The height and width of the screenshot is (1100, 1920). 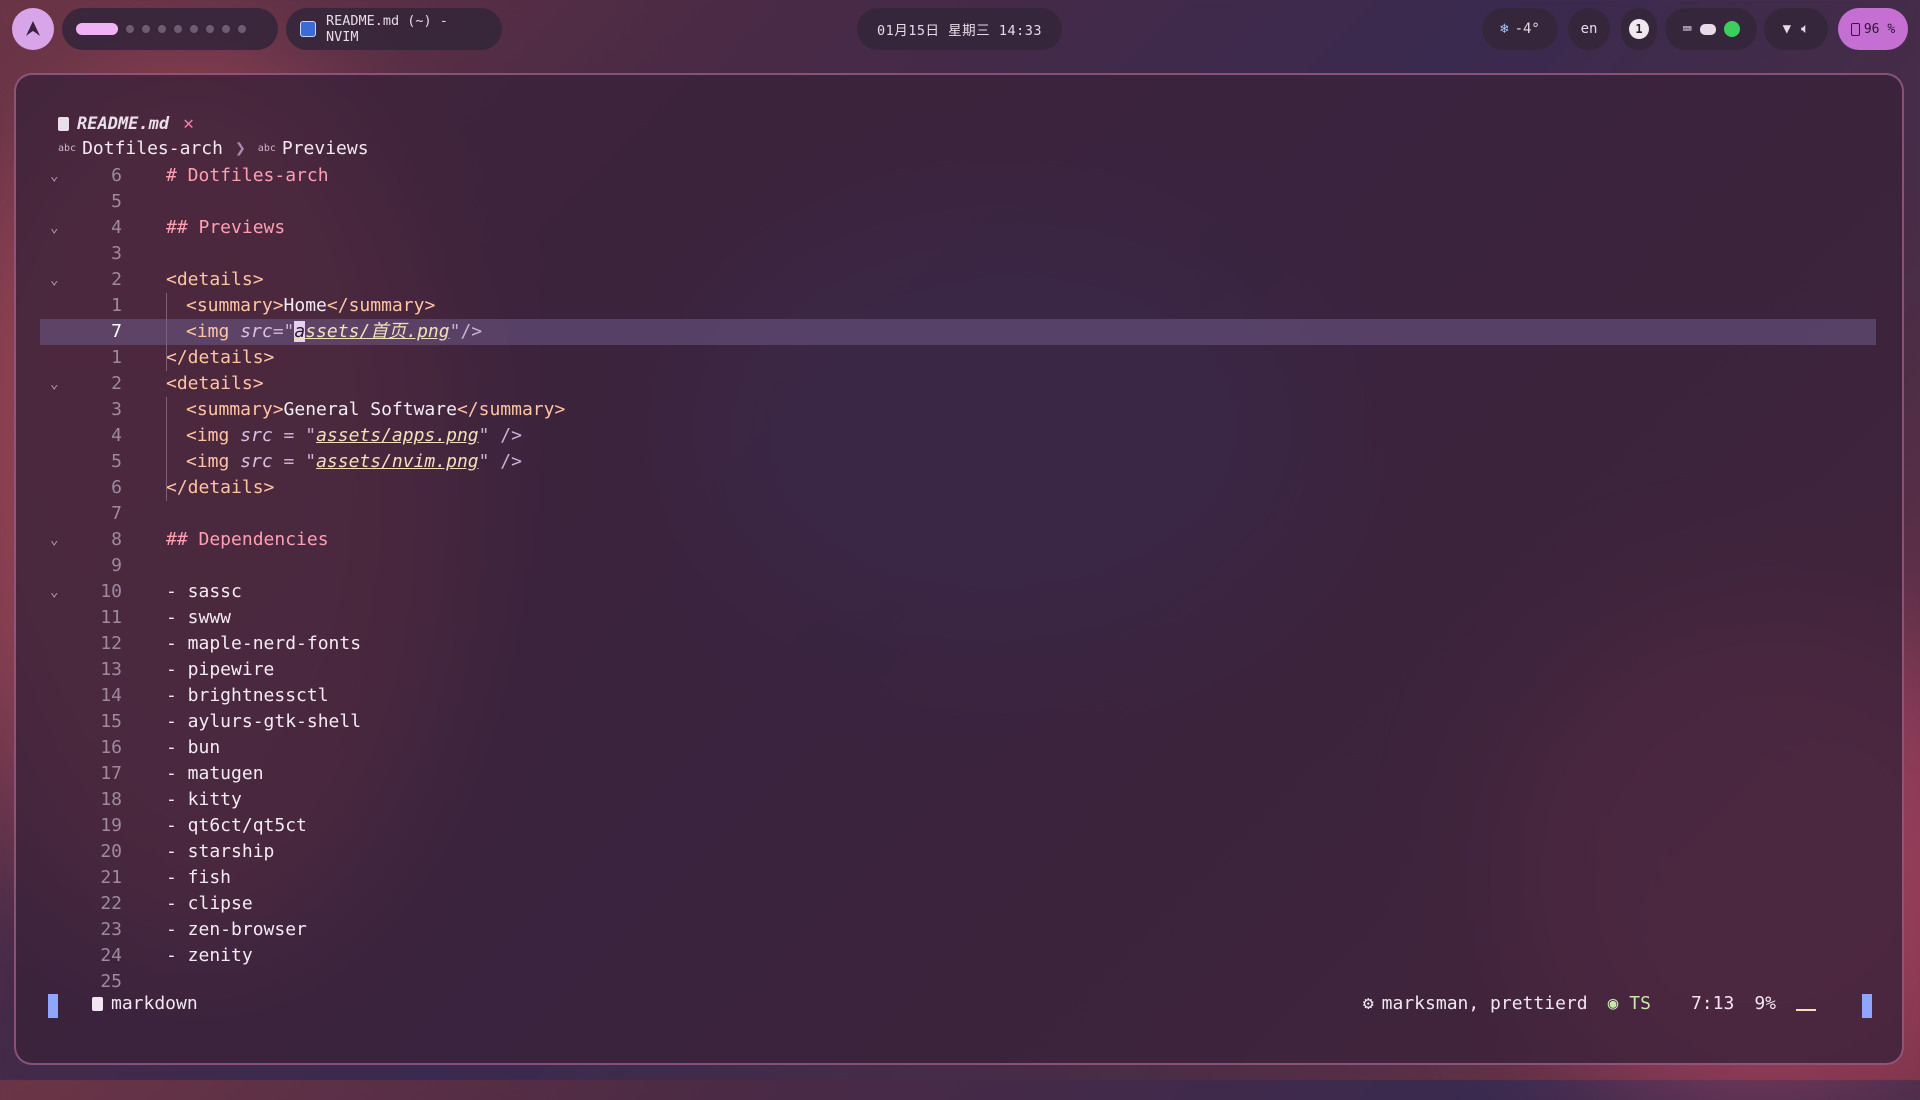 What do you see at coordinates (955, 748) in the screenshot?
I see `code-line: 16 - bun` at bounding box center [955, 748].